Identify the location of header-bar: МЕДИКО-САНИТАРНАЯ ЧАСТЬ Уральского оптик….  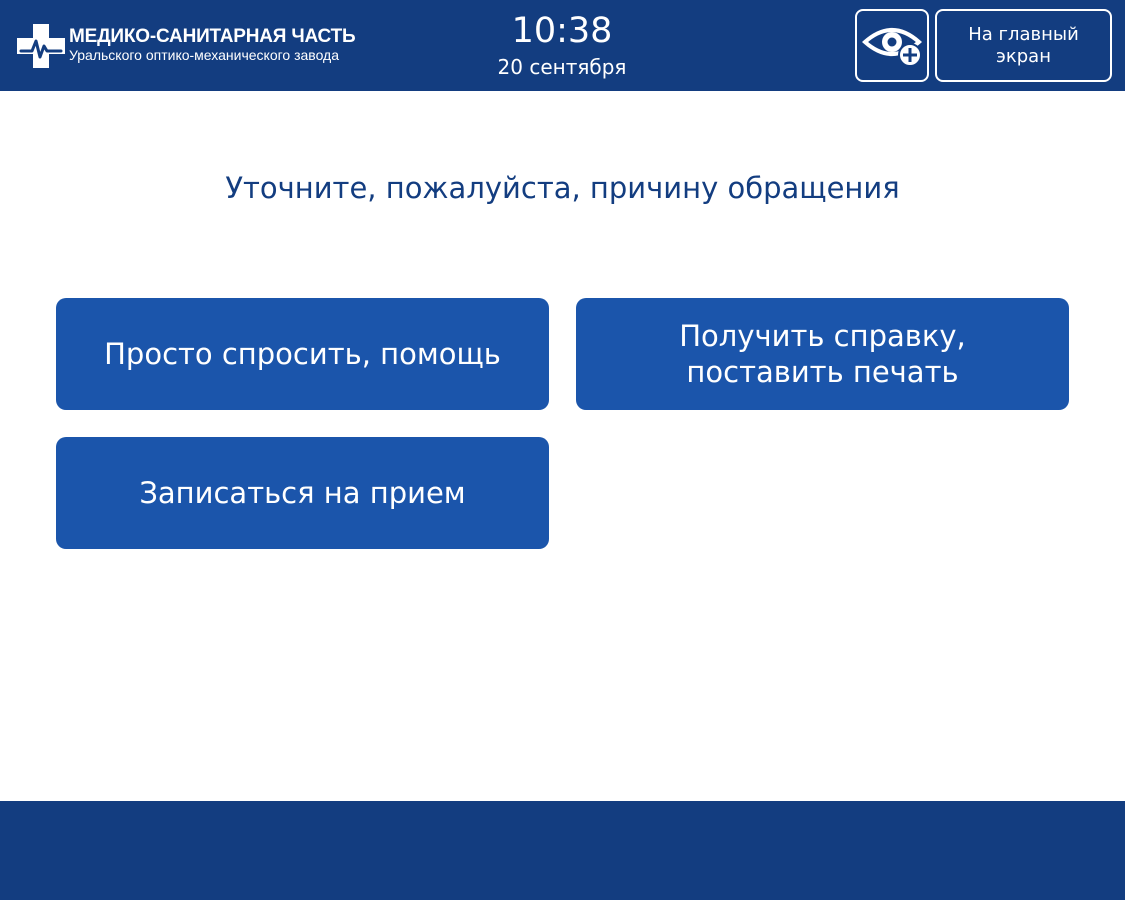
(562, 45).